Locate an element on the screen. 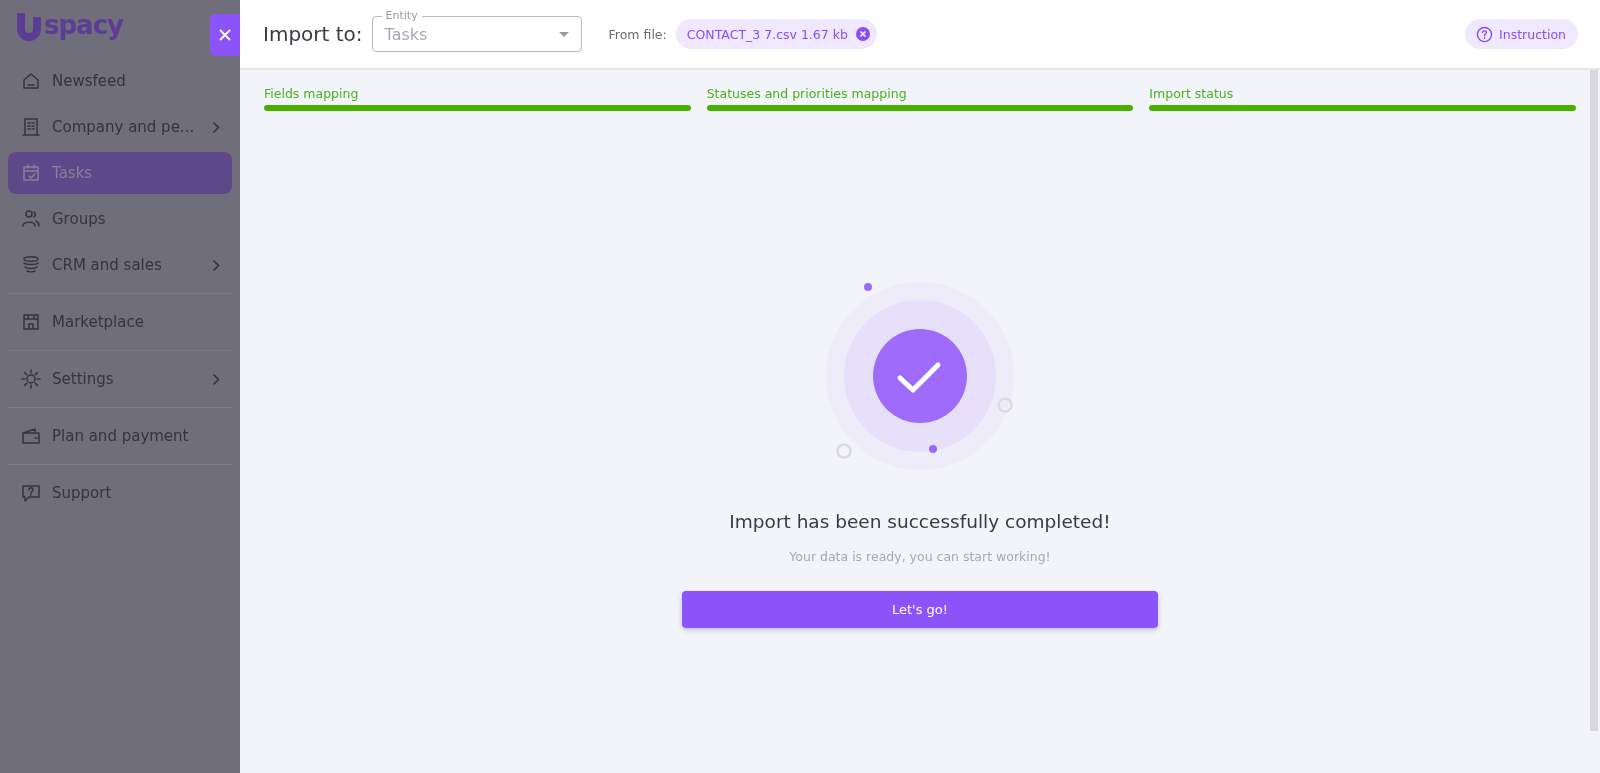 This screenshot has width=1600, height=773. sidebar-item: CRM and sales is located at coordinates (120, 265).